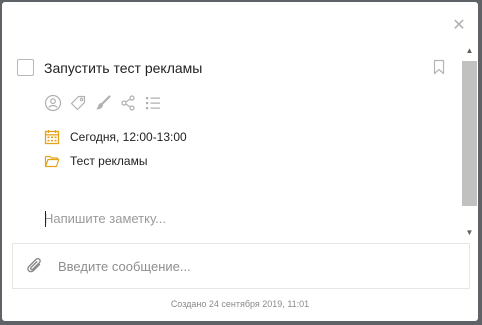  Describe the element at coordinates (109, 161) in the screenshot. I see `task-project: Тест рекламы` at that location.